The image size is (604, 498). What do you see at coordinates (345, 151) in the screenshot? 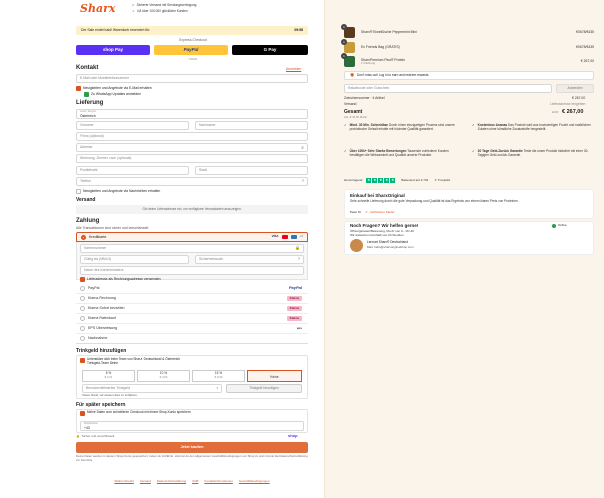
I see `check-icon: ✓` at bounding box center [345, 151].